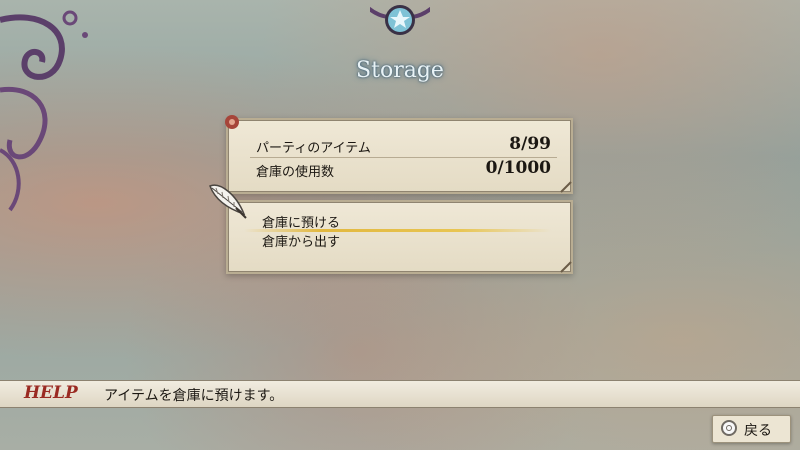 Image resolution: width=800 pixels, height=450 pixels. I want to click on star-crest-icon, so click(400, 20).